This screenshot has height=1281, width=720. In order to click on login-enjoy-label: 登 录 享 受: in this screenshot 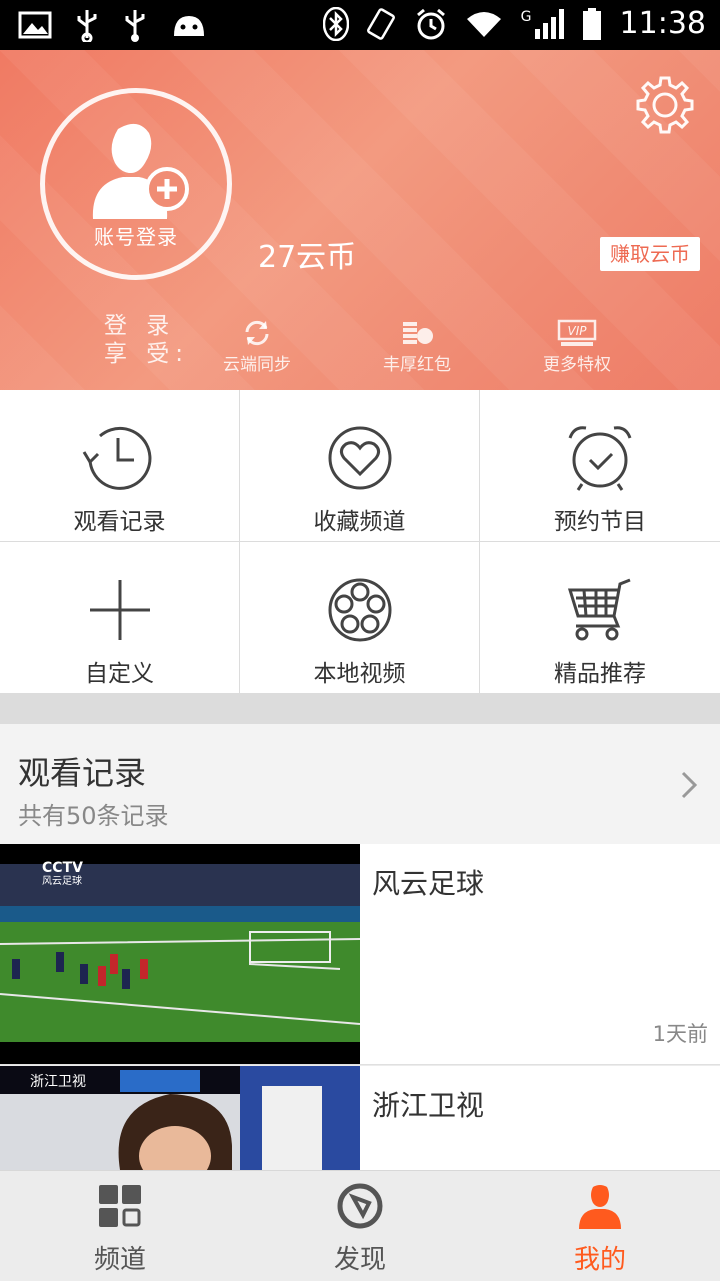, I will do `click(147, 340)`.